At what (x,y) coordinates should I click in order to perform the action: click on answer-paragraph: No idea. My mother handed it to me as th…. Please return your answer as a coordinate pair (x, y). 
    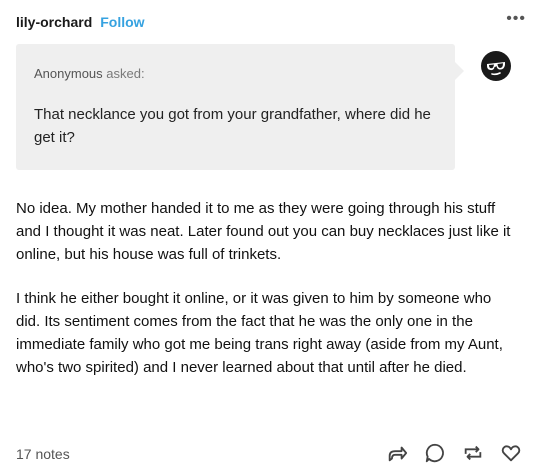
    Looking at the image, I should click on (263, 231).